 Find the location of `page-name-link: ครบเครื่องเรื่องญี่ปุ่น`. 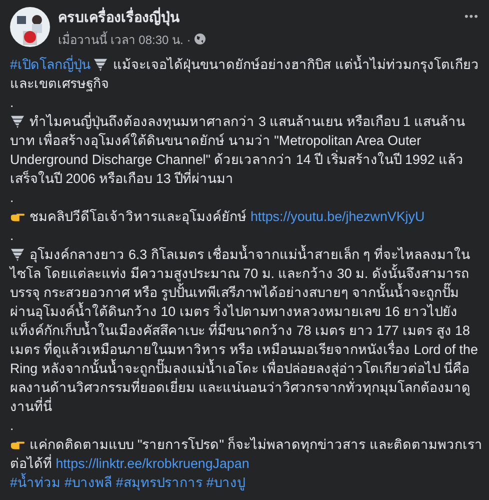

page-name-link: ครบเครื่องเรื่องญี่ปุ่น is located at coordinates (255, 17).